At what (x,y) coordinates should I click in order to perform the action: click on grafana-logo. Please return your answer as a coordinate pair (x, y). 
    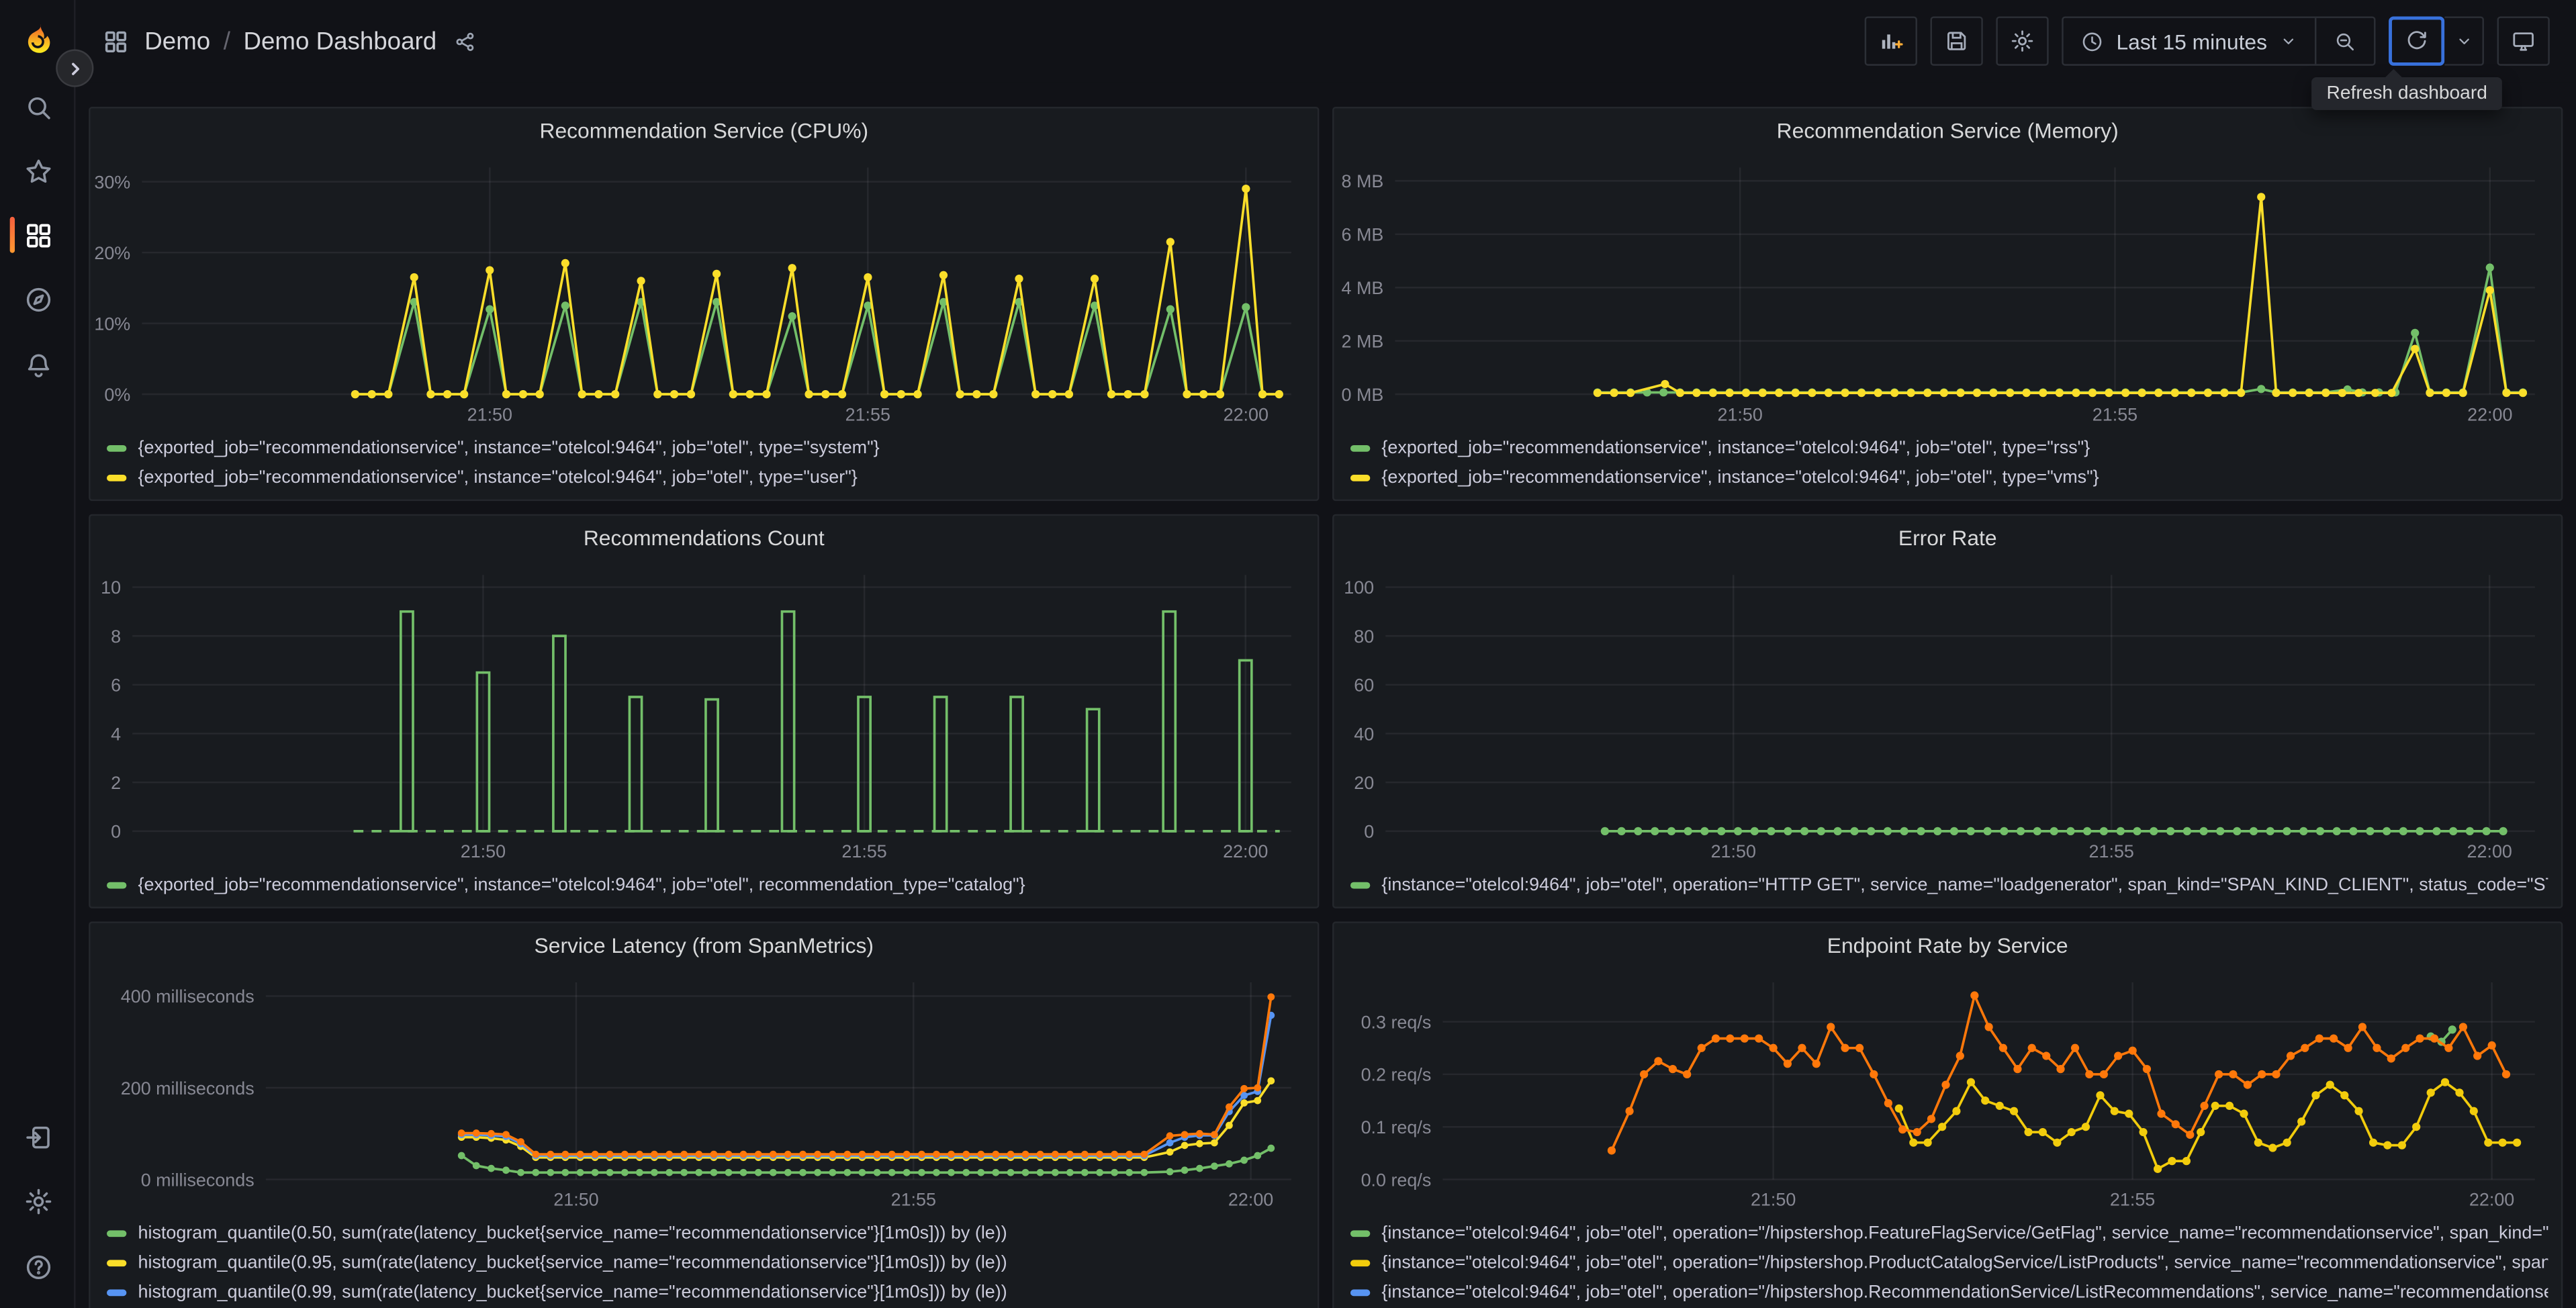
    Looking at the image, I should click on (38, 40).